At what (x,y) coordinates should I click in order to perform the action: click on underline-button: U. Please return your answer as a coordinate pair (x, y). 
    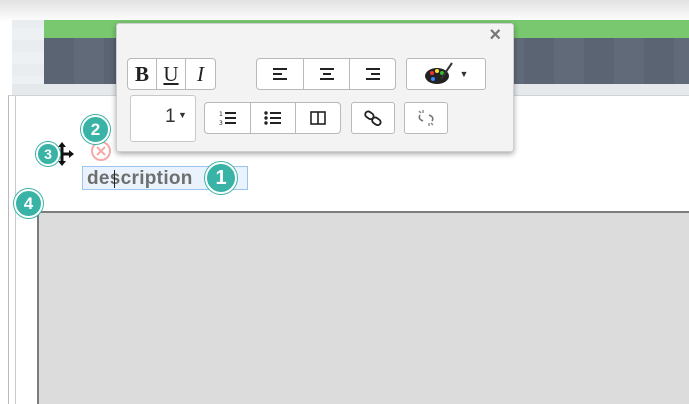
    Looking at the image, I should click on (171, 74).